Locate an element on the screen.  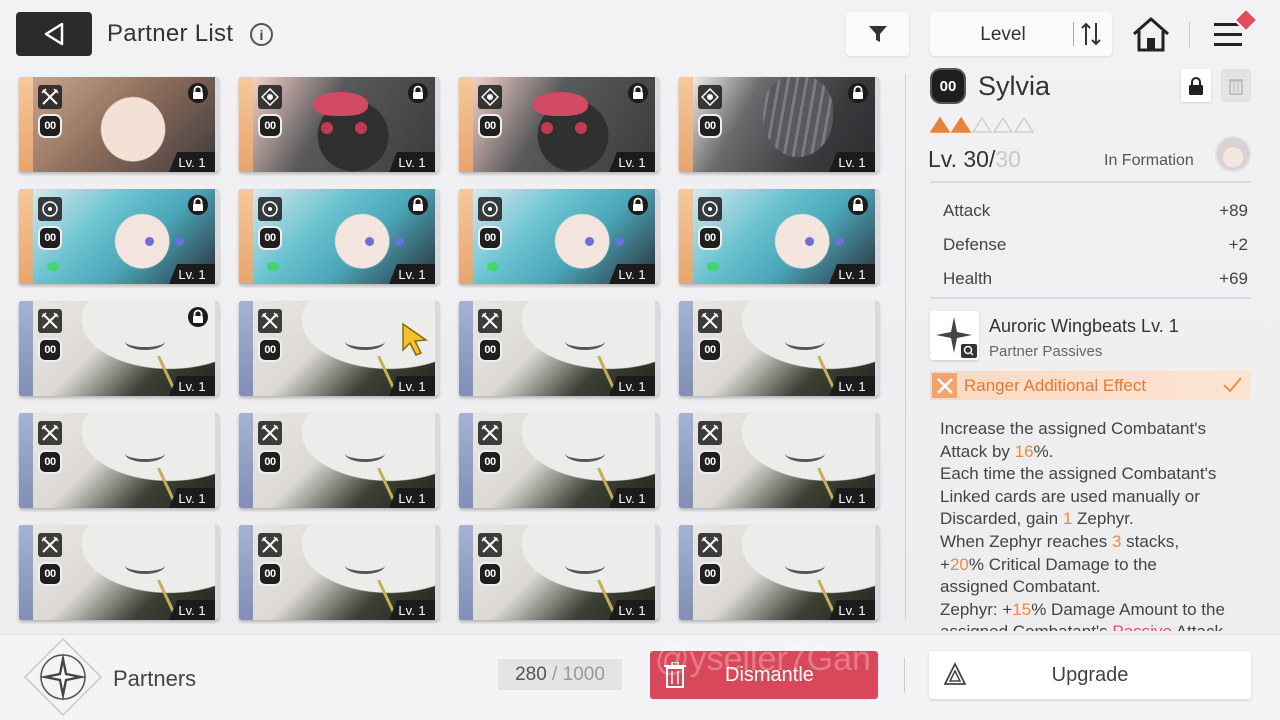
desc-line: assigned Combatant's Passive Attack is located at coordinates (1095, 626).